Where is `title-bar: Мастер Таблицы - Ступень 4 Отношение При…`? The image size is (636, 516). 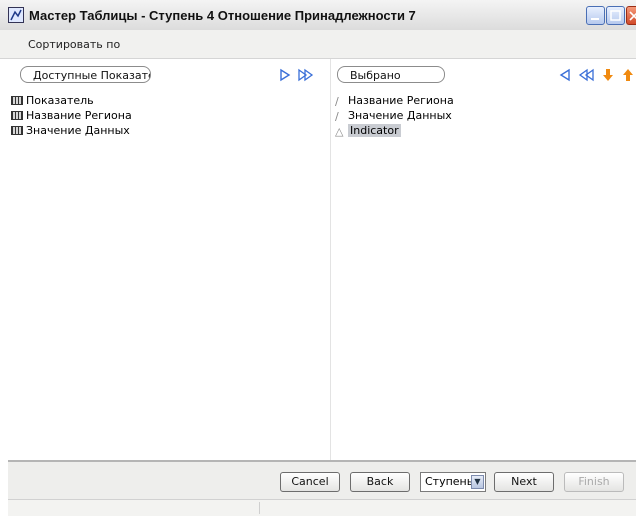
title-bar: Мастер Таблицы - Ступень 4 Отношение При… is located at coordinates (318, 15).